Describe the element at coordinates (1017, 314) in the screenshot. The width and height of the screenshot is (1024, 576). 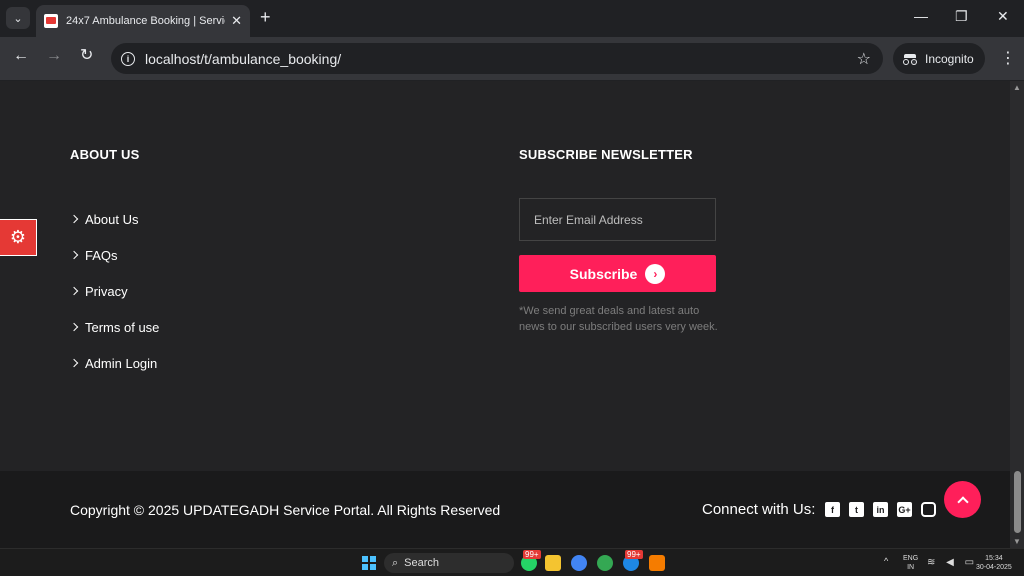
I see `page-scrollbar: ▲ ▼` at that location.